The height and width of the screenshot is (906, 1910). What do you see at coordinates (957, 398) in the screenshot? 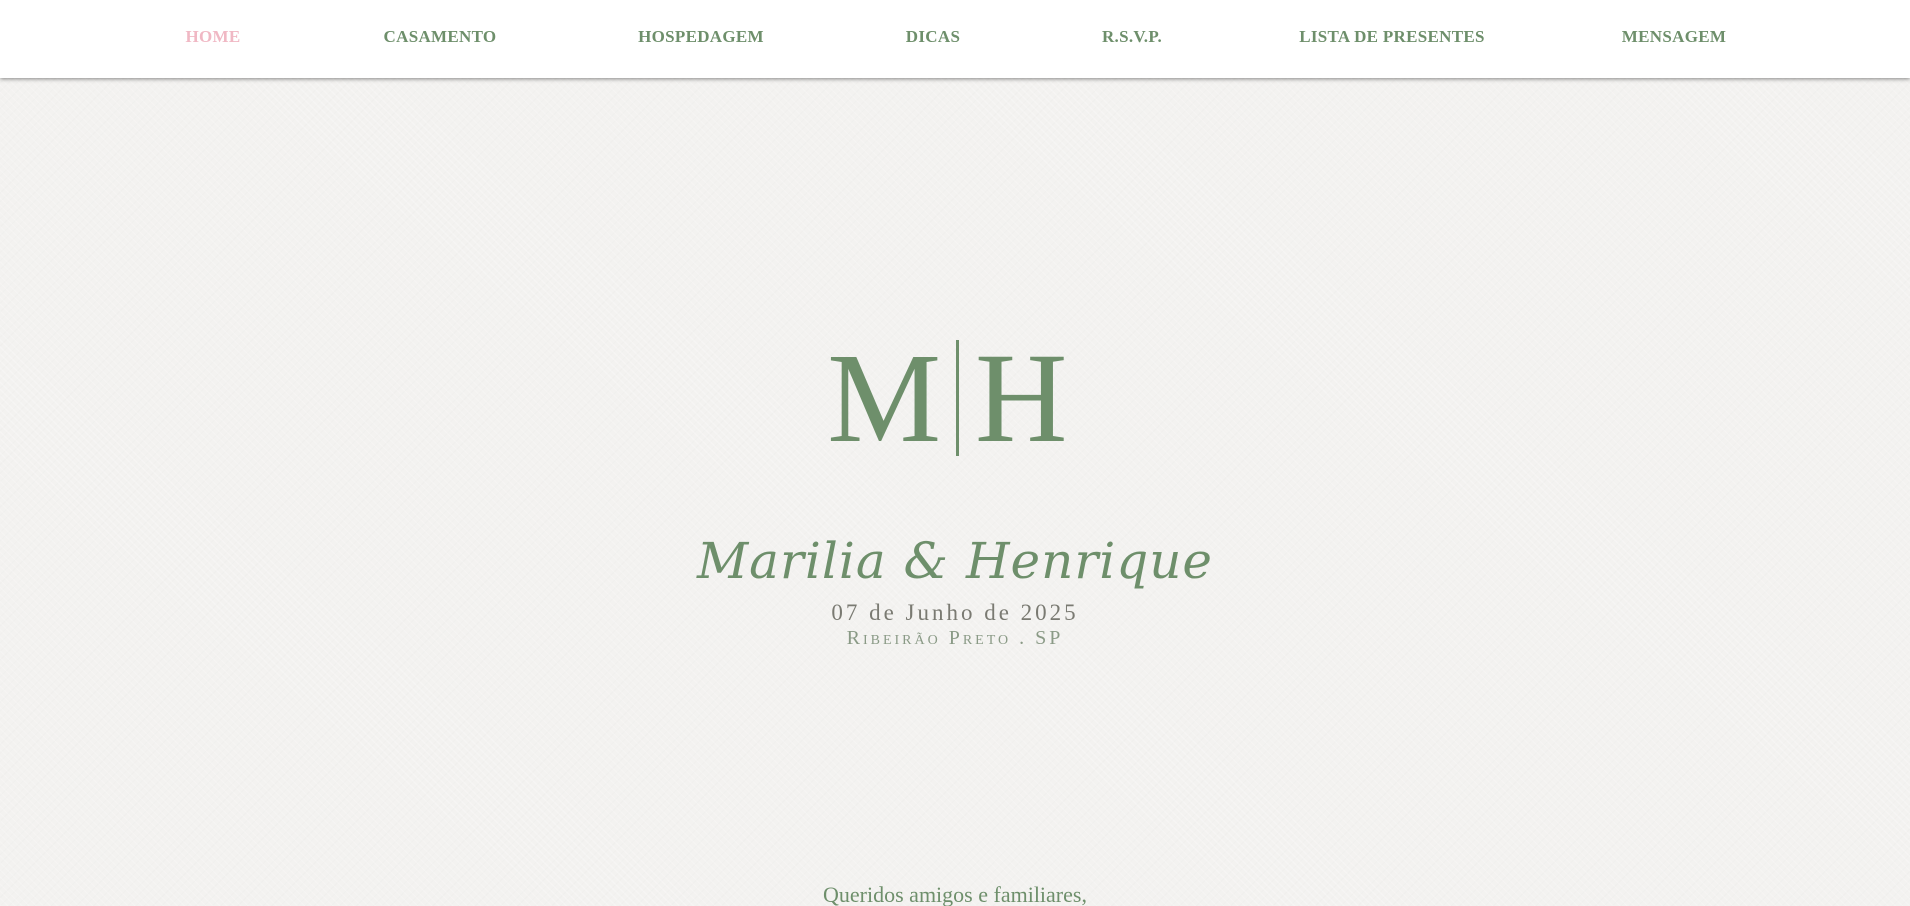
I see `monogram-divider` at bounding box center [957, 398].